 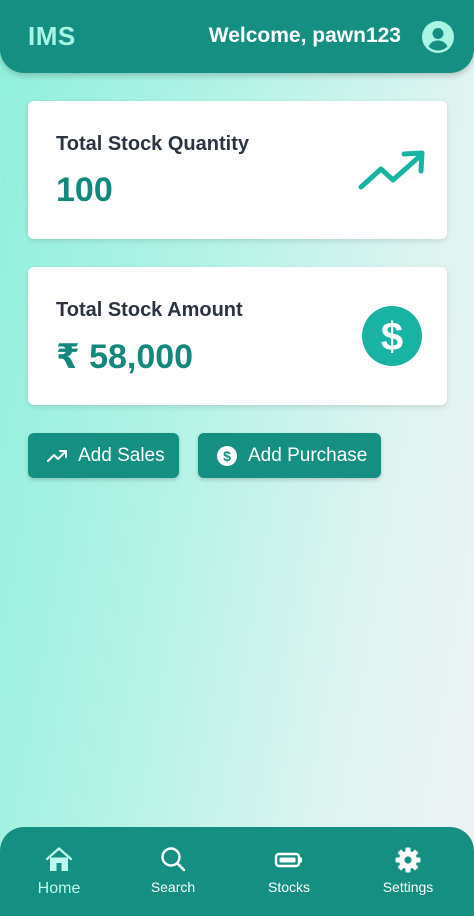 I want to click on home-icon, so click(x=59, y=859).